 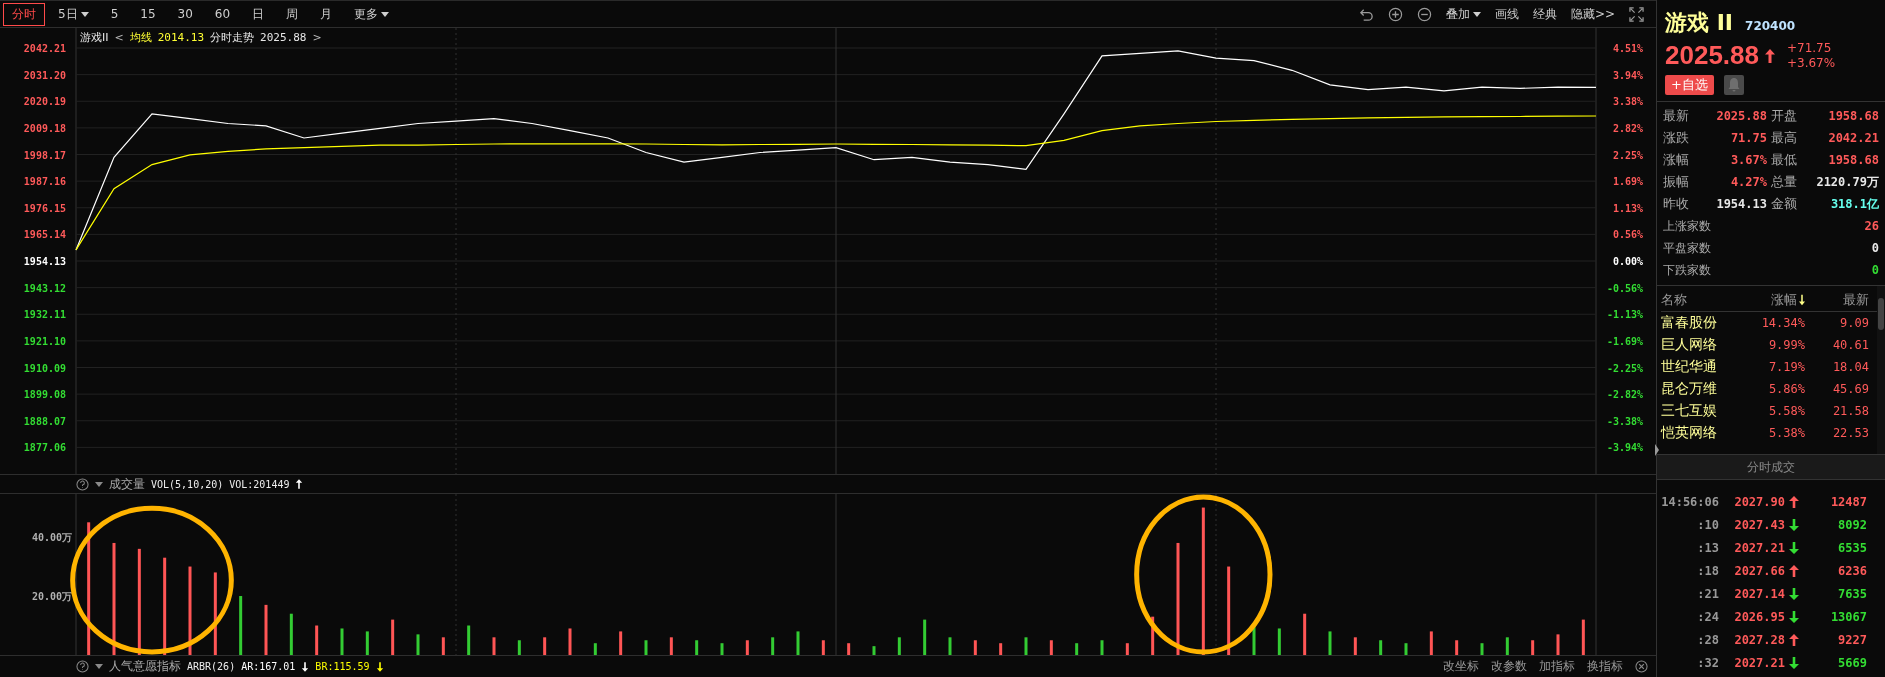 I want to click on trade-volume: 6535, so click(x=1852, y=547).